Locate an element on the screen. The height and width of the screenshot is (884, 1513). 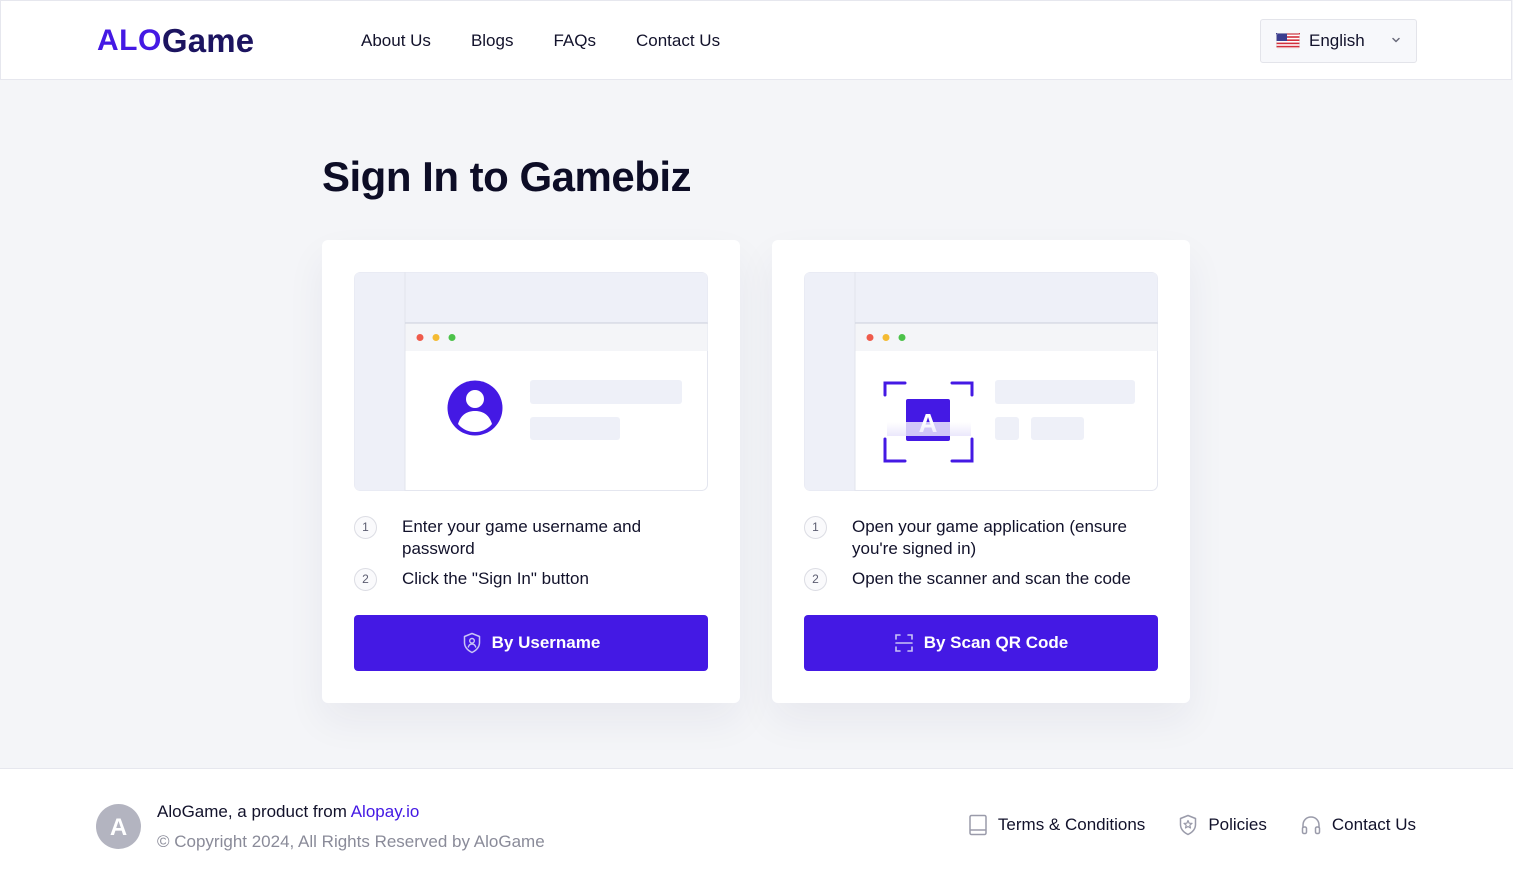
shield-star-icon is located at coordinates (1188, 825).